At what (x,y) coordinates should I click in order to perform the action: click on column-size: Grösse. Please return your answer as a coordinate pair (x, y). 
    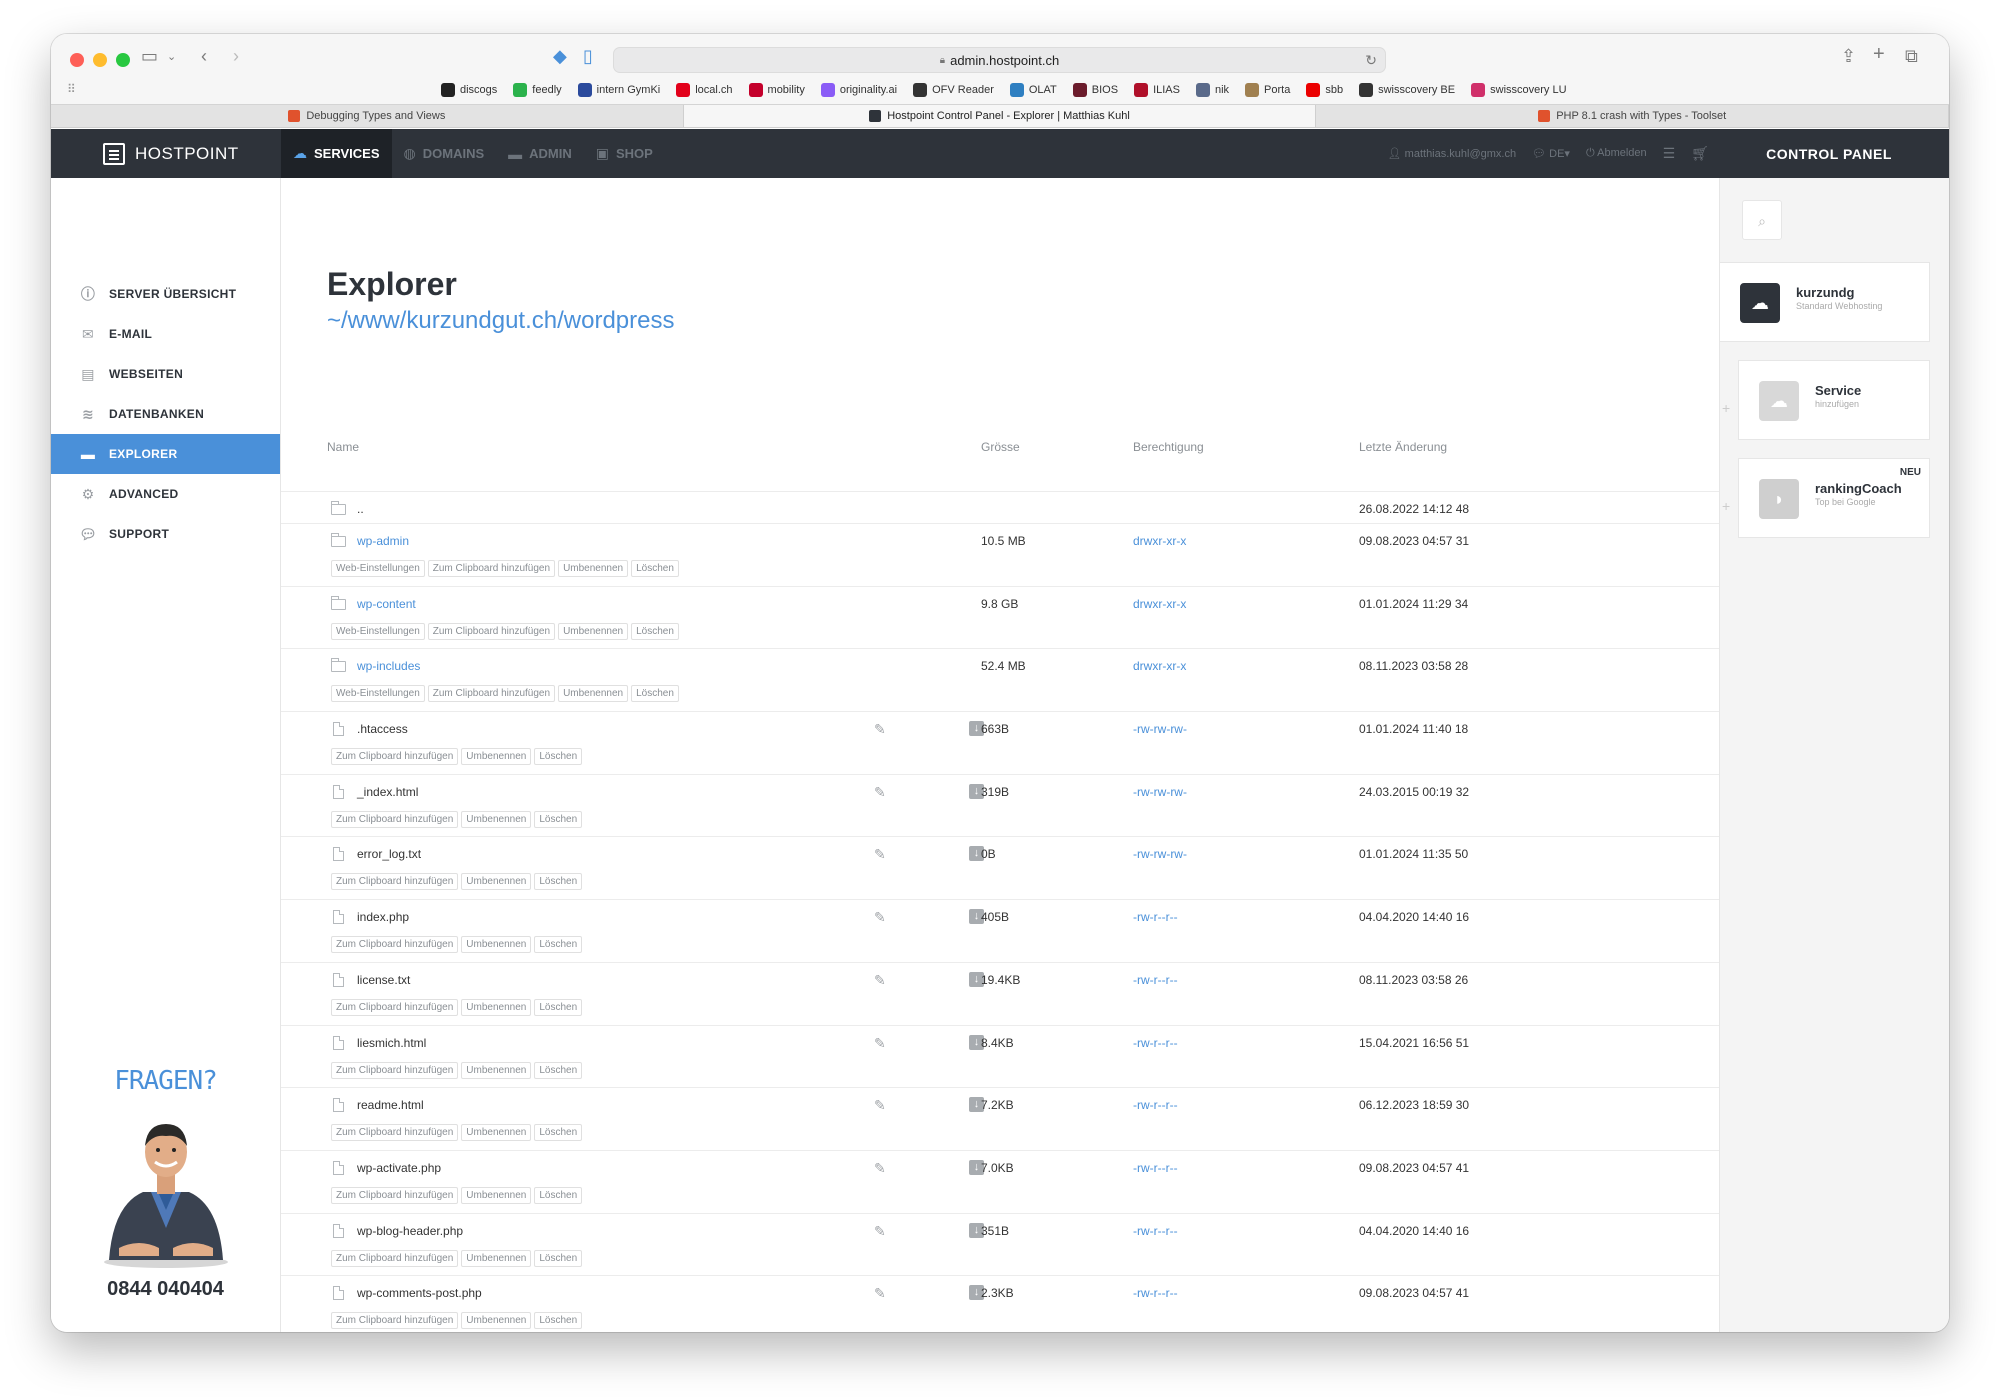
    Looking at the image, I should click on (1000, 447).